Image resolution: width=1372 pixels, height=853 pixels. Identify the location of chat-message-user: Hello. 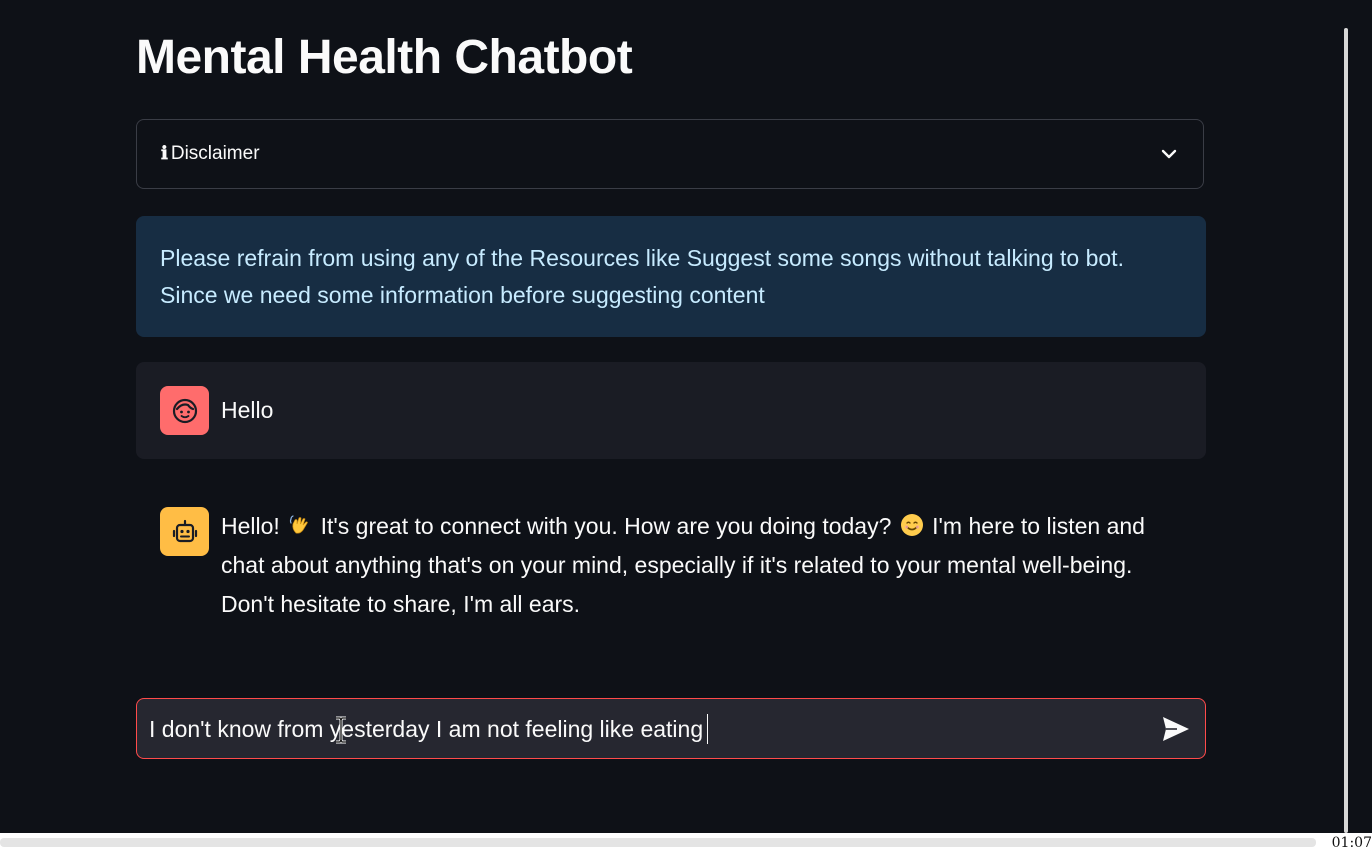
(671, 410).